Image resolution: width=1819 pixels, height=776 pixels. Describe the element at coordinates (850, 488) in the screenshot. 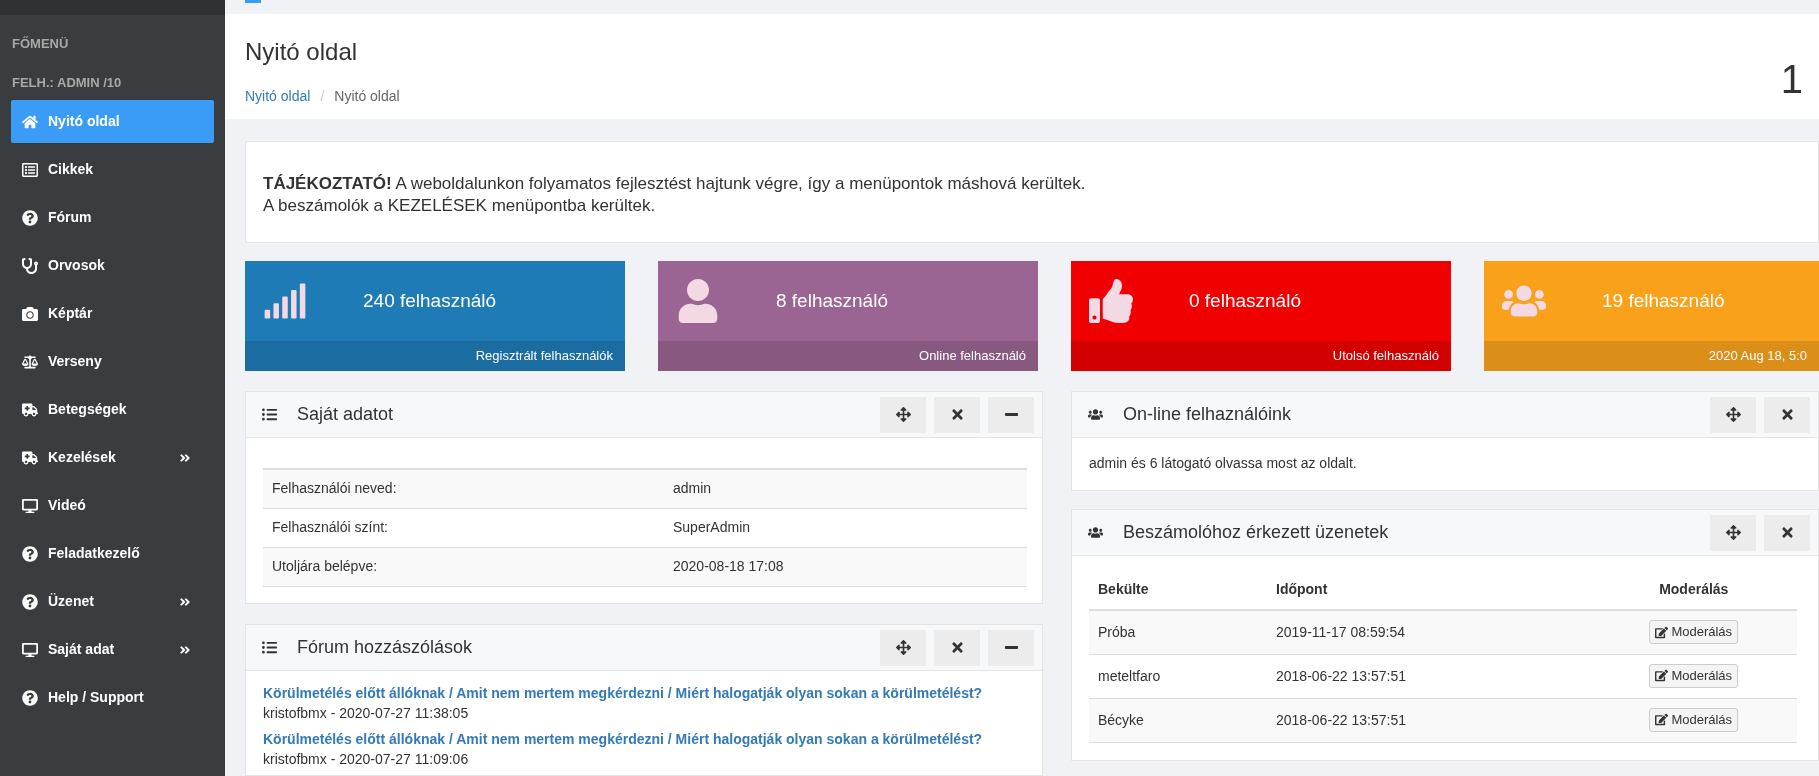

I see `table-cell: admin` at that location.